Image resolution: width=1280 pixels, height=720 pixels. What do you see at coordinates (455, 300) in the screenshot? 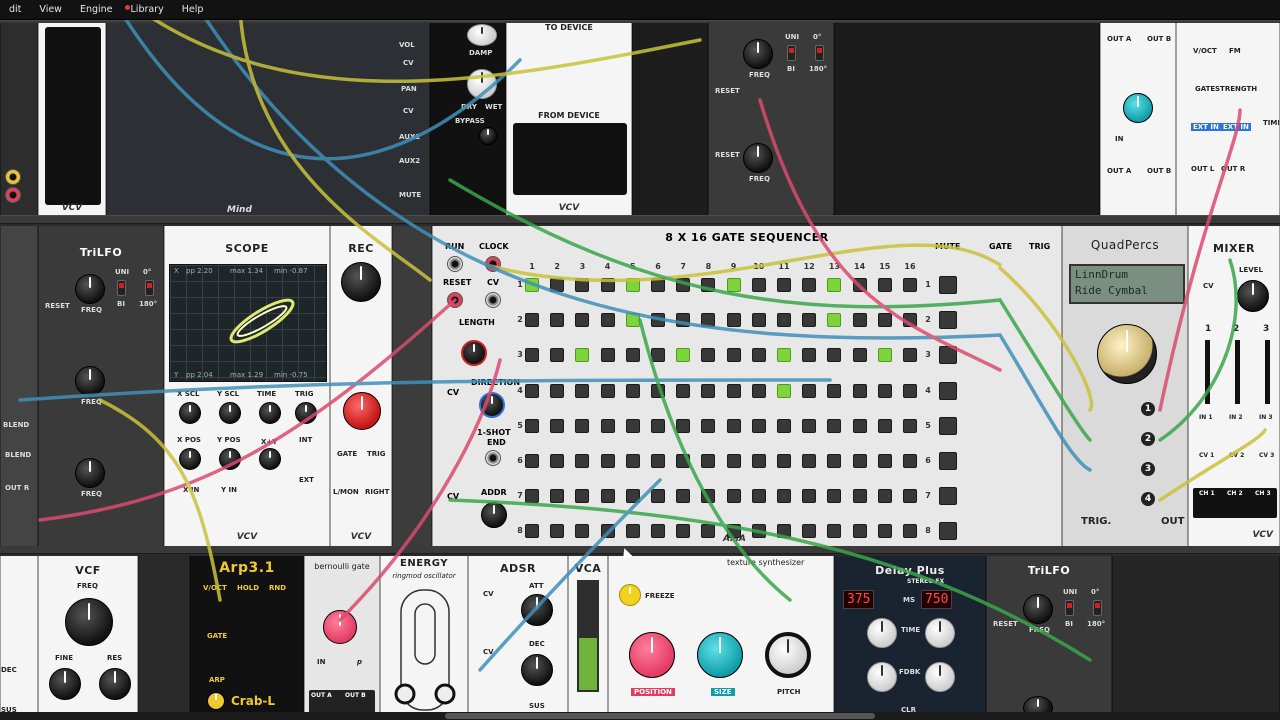
I see `reset-jack` at bounding box center [455, 300].